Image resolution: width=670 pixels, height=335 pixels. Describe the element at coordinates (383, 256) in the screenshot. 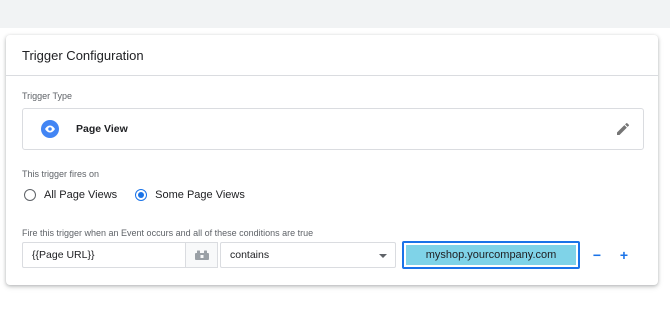

I see `chevron-down-icon` at that location.